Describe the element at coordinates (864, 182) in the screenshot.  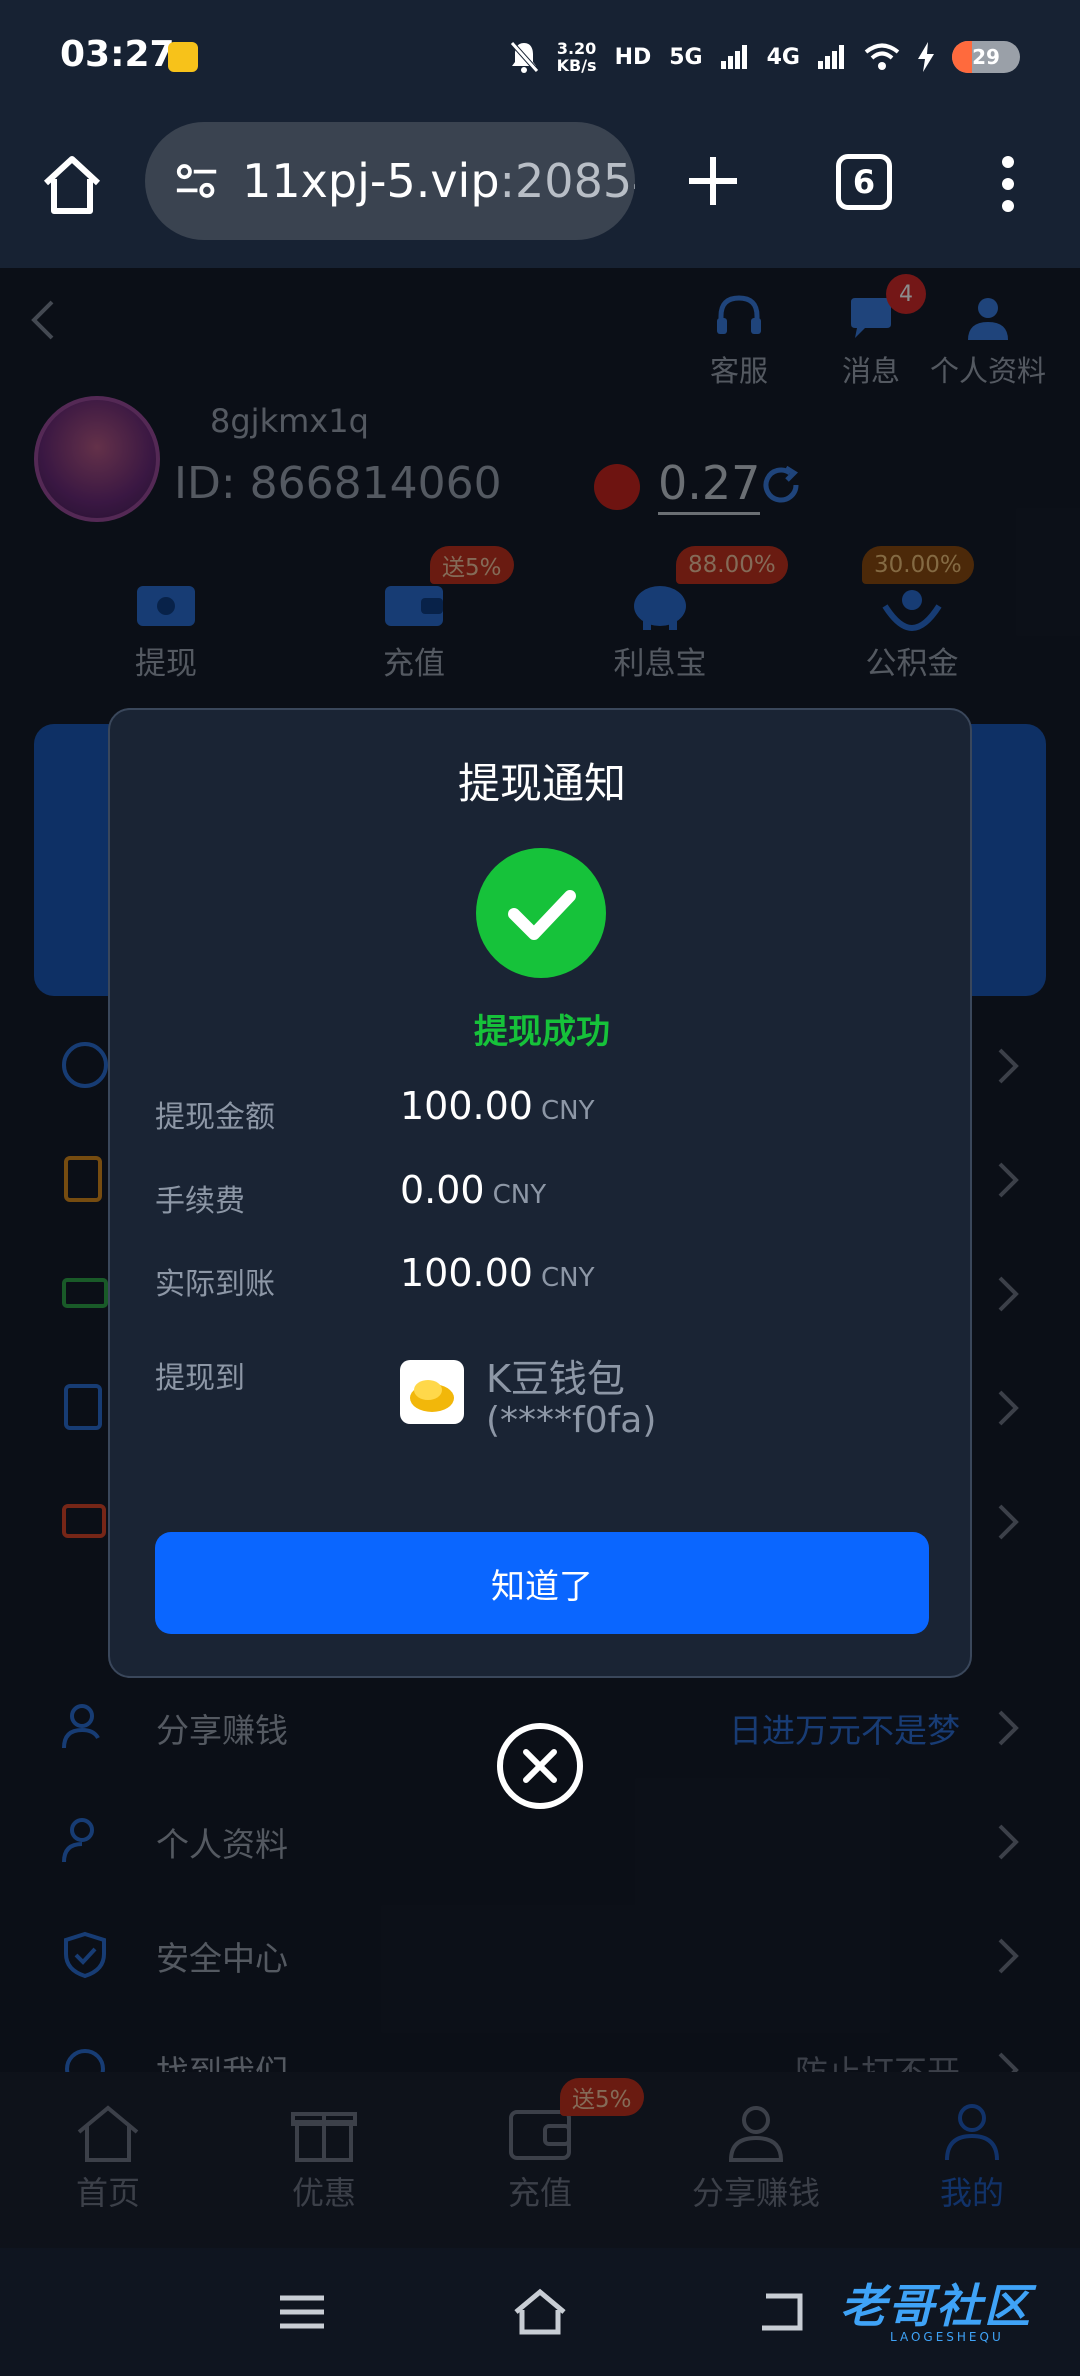
I see `tab-switcher-button: 6` at that location.